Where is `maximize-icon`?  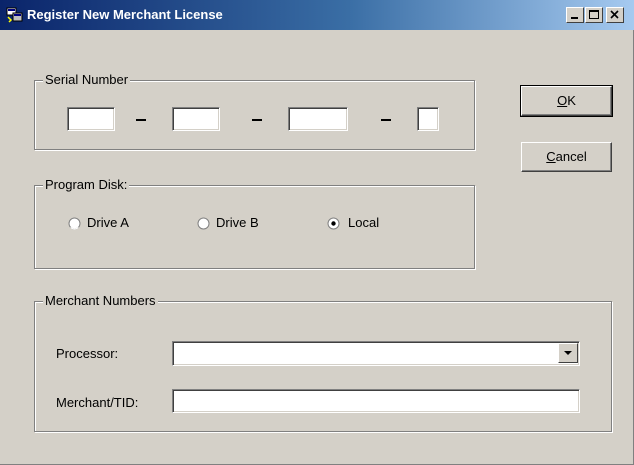
maximize-icon is located at coordinates (594, 14).